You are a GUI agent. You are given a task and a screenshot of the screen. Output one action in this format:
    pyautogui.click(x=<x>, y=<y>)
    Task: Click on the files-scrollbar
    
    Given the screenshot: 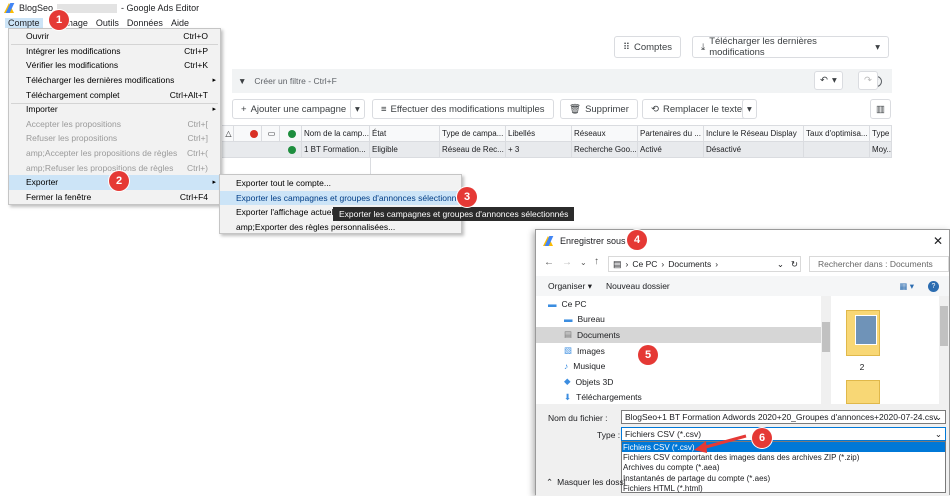 What is the action you would take?
    pyautogui.click(x=944, y=350)
    